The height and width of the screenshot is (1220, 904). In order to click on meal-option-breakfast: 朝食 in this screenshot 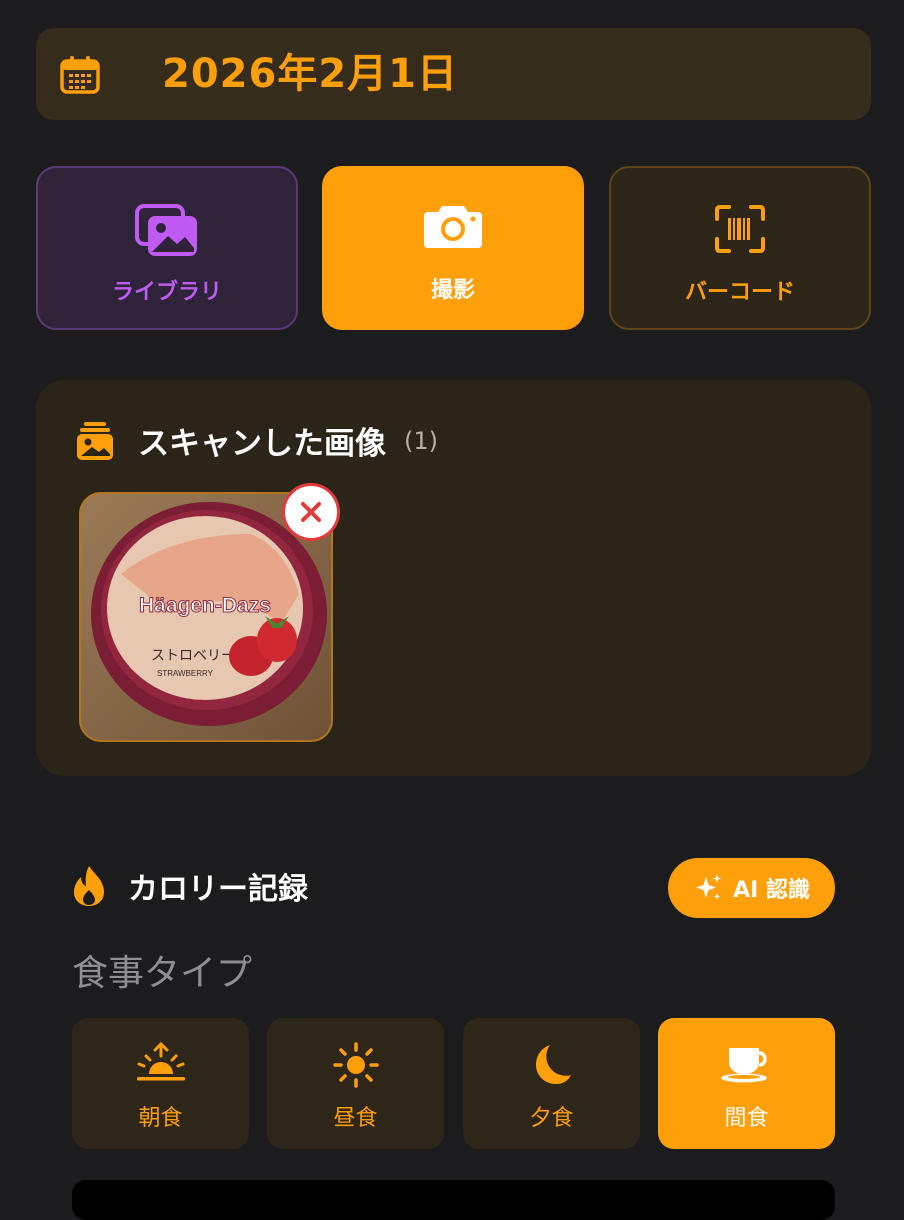, I will do `click(160, 1083)`.